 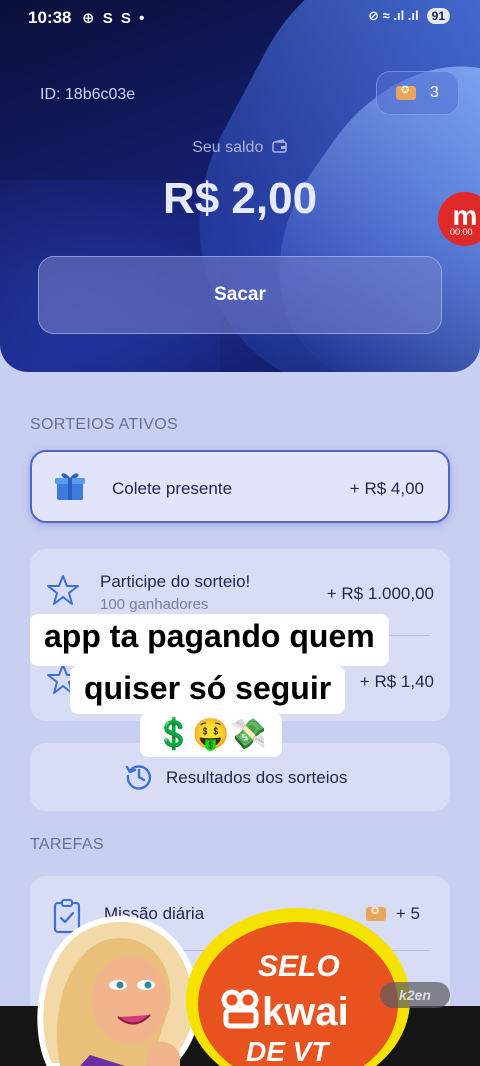 I want to click on withdraw-button: Sacar, so click(x=240, y=295).